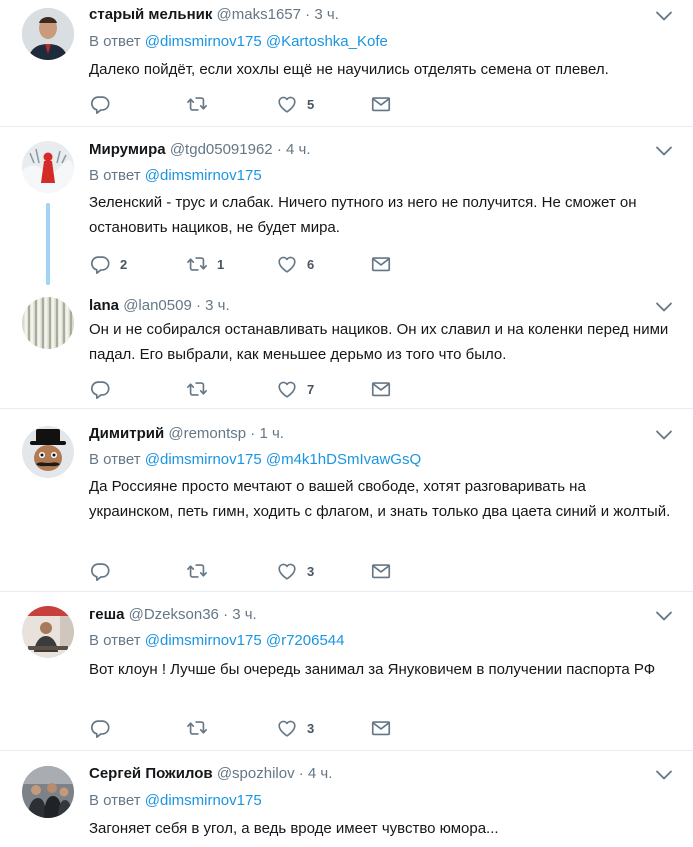  Describe the element at coordinates (311, 389) in the screenshot. I see `like-count: 7` at that location.